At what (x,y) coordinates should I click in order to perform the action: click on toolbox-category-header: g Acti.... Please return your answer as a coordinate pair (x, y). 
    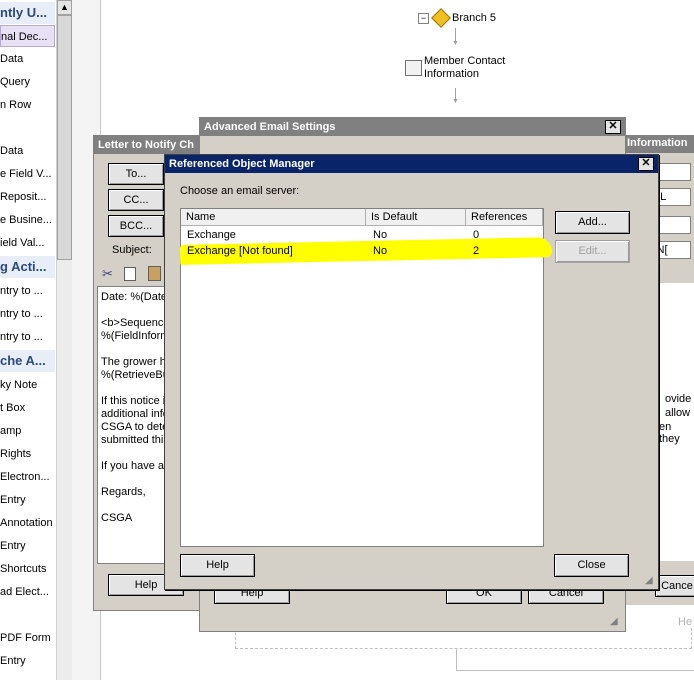
    Looking at the image, I should click on (27, 267).